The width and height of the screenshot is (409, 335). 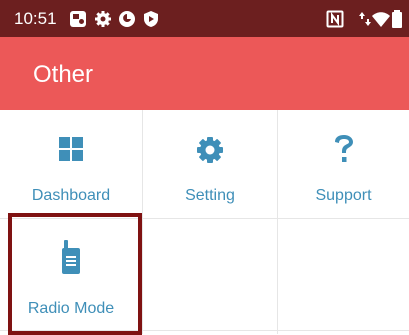 I want to click on selection-highlight, so click(x=75, y=274).